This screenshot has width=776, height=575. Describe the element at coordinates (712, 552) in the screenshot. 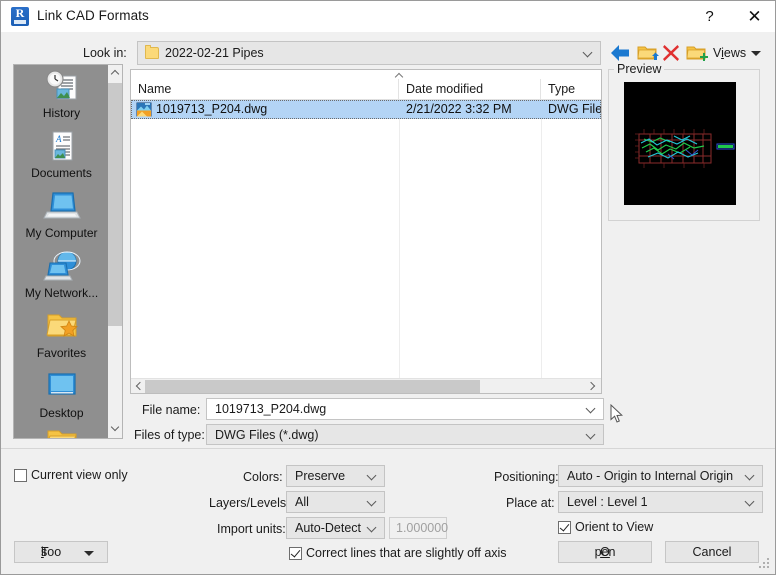

I see `cancel-button: Cancel` at that location.